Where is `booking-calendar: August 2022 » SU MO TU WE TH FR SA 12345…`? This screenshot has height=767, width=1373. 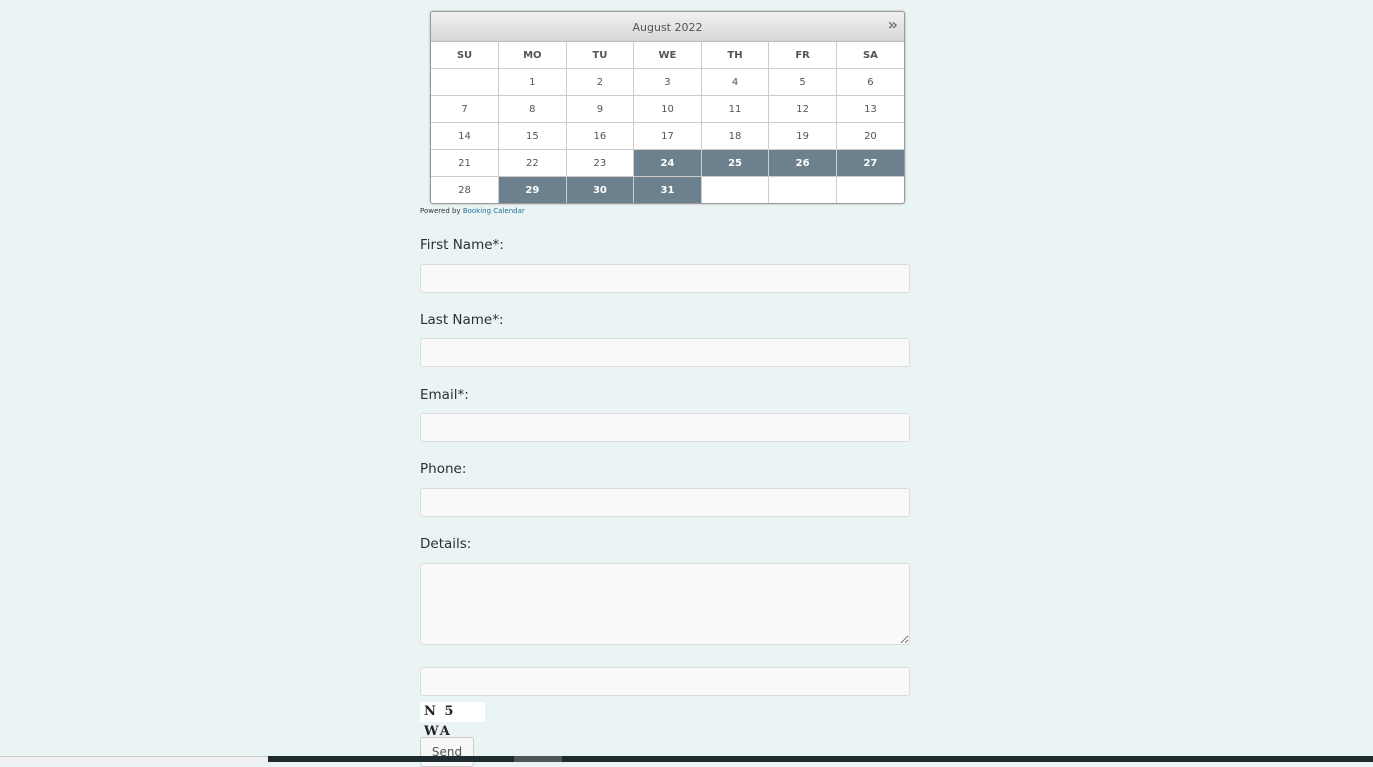 booking-calendar: August 2022 » SU MO TU WE TH FR SA 12345… is located at coordinates (667, 107).